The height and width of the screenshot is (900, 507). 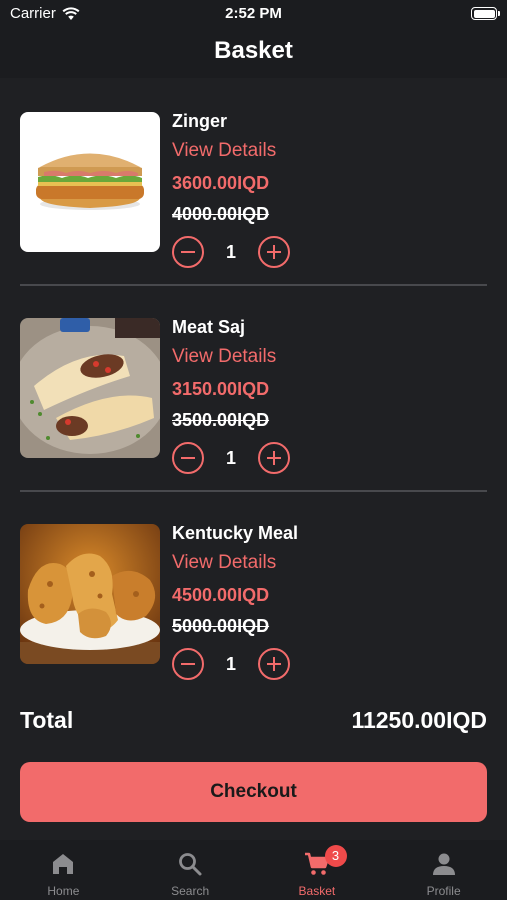 I want to click on tab-bar: Home Search 3 Basket Profile, so click(x=253, y=870).